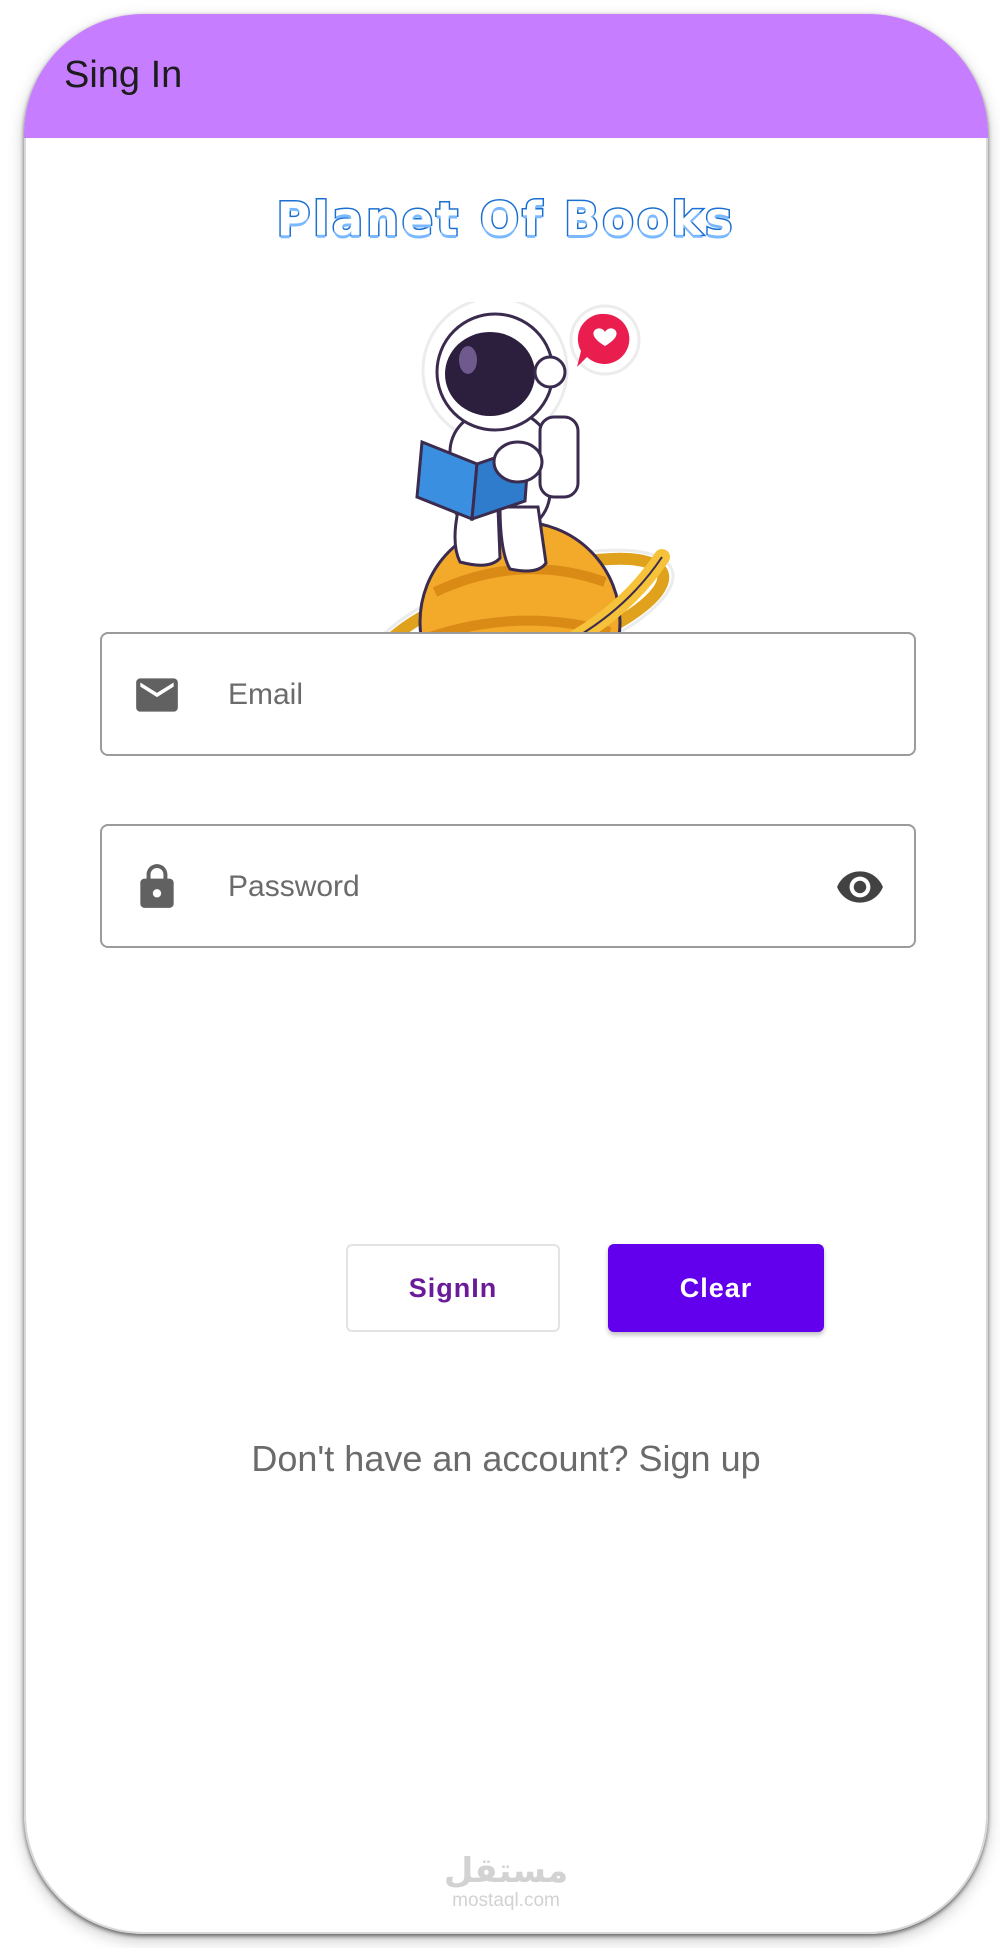 The height and width of the screenshot is (1948, 1000). I want to click on app-bar-title: Sing In, so click(123, 75).